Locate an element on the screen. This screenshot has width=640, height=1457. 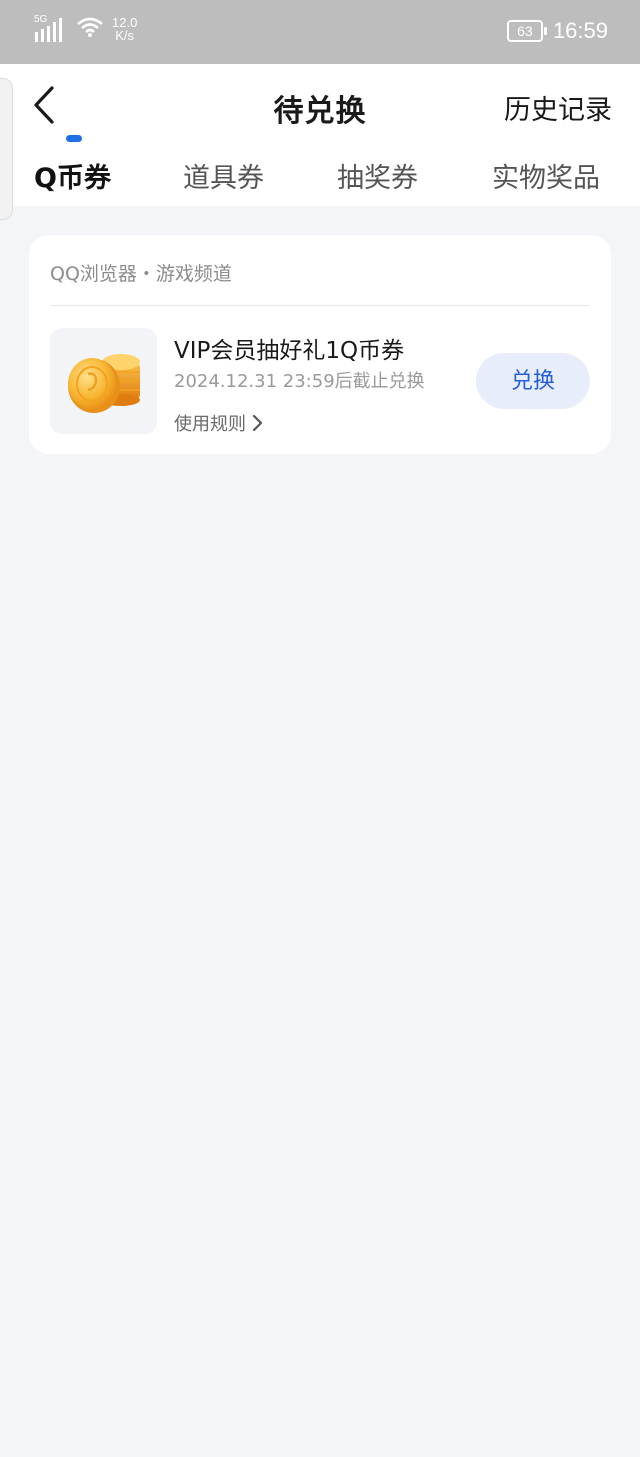
status-bar: 5G 12.0 K/s 63 16:59 is located at coordinates (320, 32).